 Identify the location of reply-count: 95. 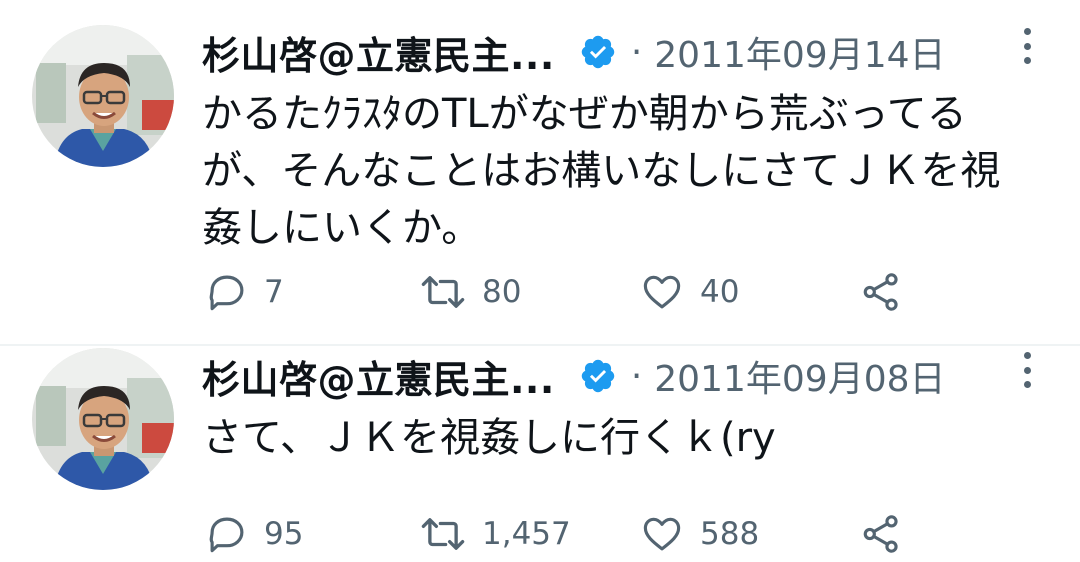
(284, 534).